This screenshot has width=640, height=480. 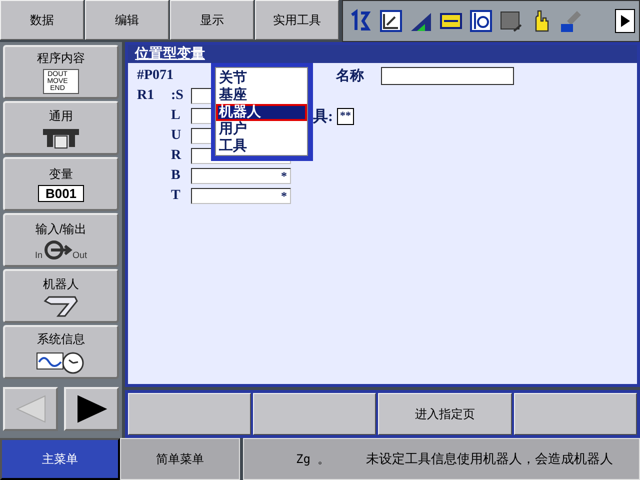 What do you see at coordinates (91, 409) in the screenshot?
I see `next-page-button` at bounding box center [91, 409].